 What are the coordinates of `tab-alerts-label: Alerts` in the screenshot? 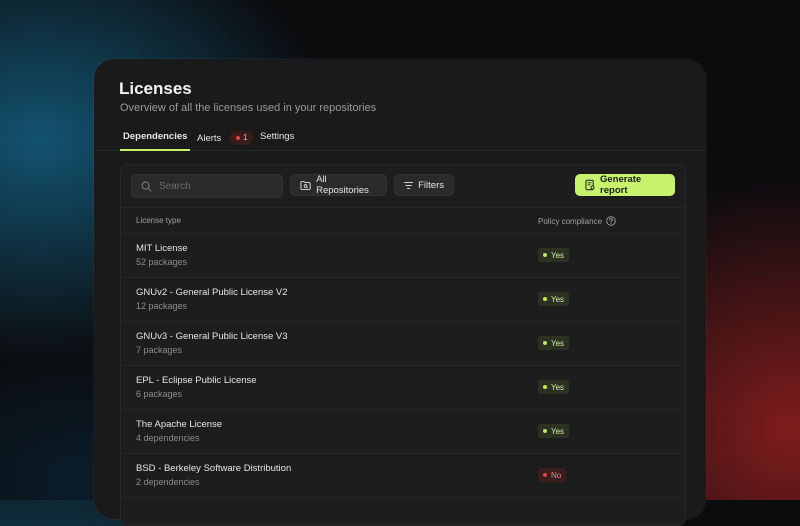 It's located at (209, 138).